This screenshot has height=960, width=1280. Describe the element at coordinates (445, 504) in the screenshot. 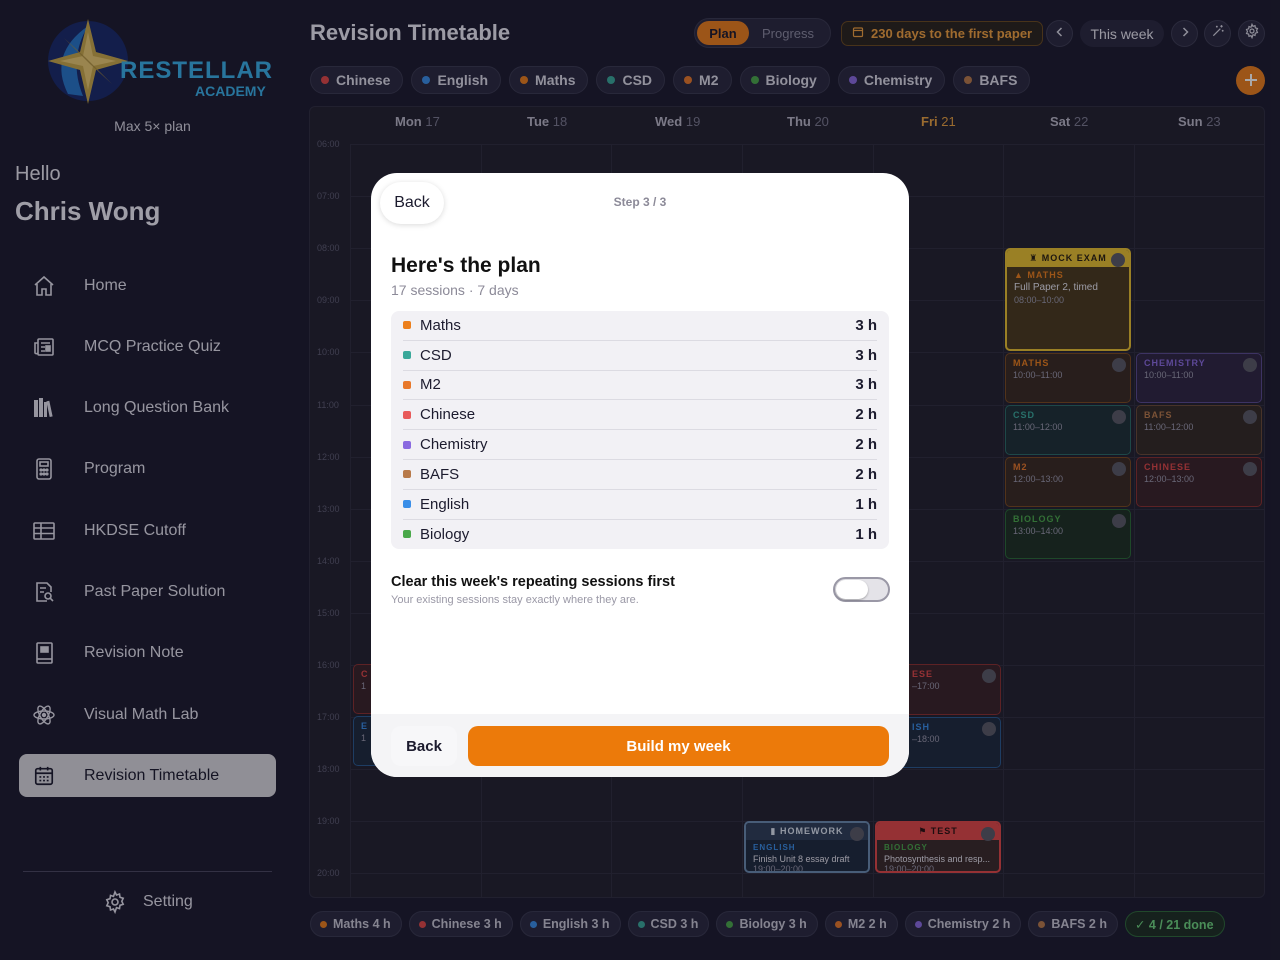

I see `subject-name: English` at that location.